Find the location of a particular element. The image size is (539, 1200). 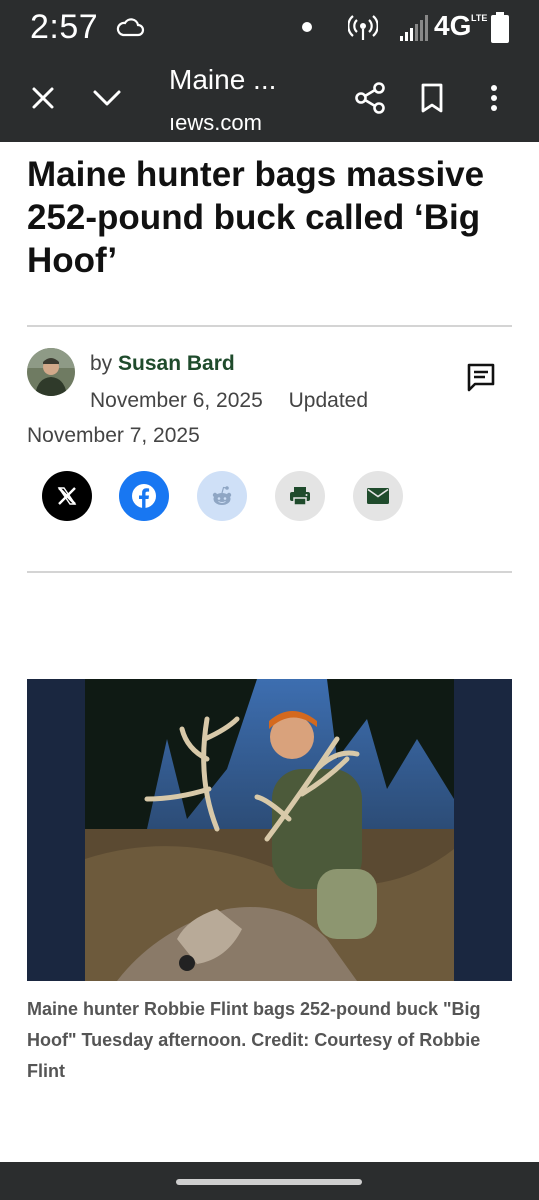

signal-icon is located at coordinates (414, 28).